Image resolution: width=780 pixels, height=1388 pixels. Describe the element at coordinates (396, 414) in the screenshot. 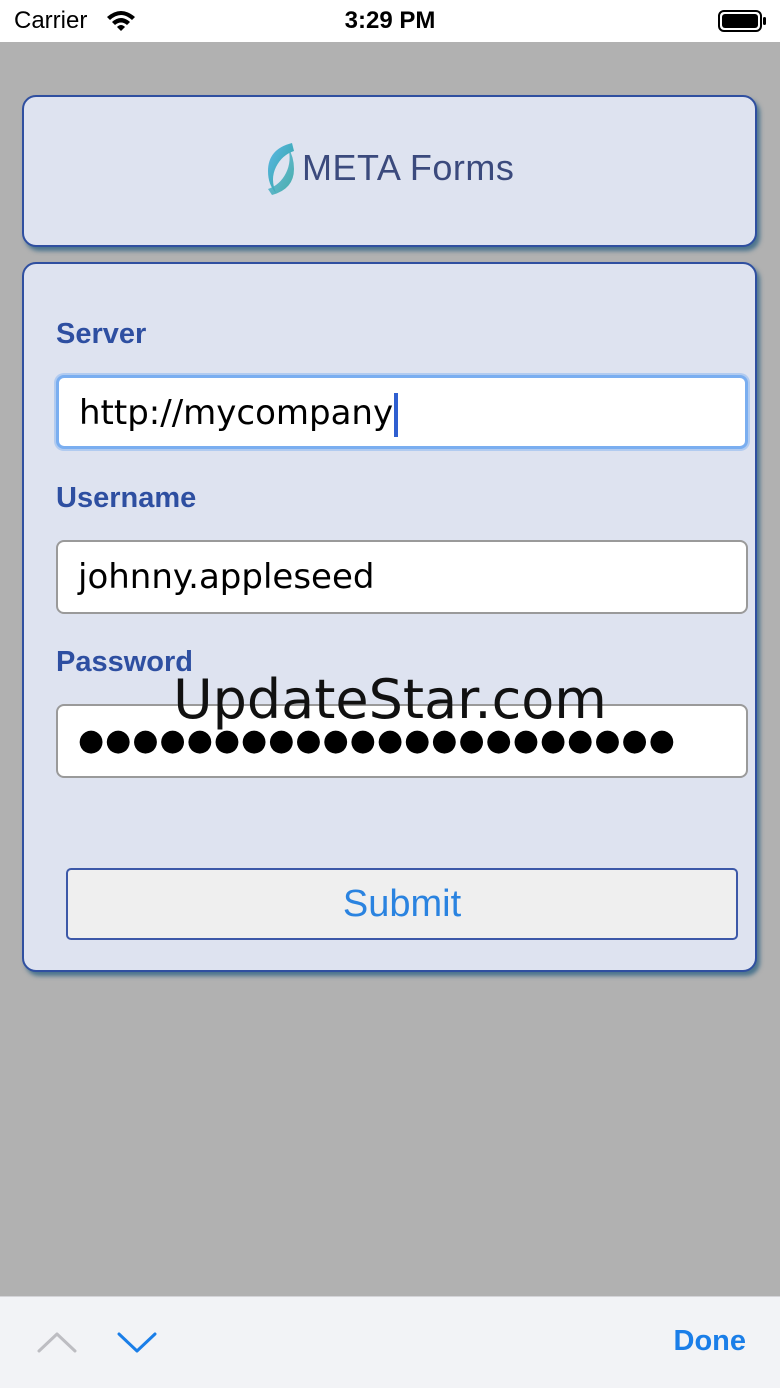

I see `text-caret` at that location.